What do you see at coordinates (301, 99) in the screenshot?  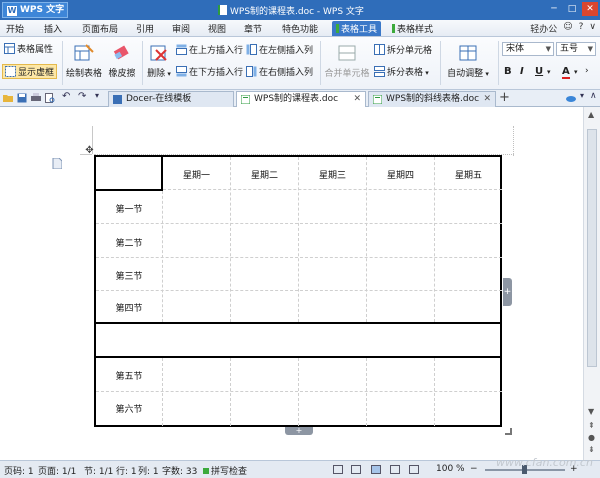 I see `doc-tab-schedule: WPS制的课程表.doc ✕` at bounding box center [301, 99].